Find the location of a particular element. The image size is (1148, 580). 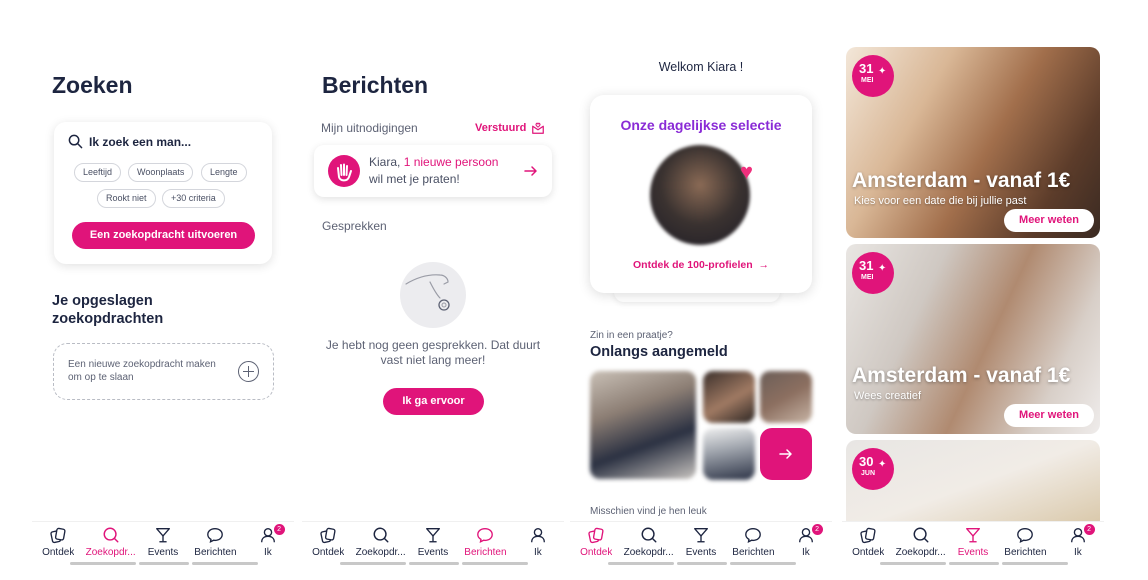

date-badge: 30 JUN ✦ is located at coordinates (873, 469).